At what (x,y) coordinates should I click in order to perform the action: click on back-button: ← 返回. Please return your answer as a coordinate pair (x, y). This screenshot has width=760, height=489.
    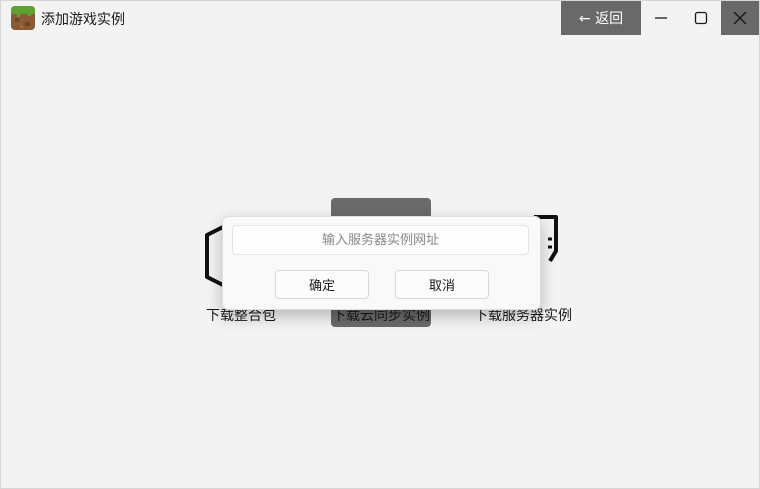
    Looking at the image, I should click on (601, 18).